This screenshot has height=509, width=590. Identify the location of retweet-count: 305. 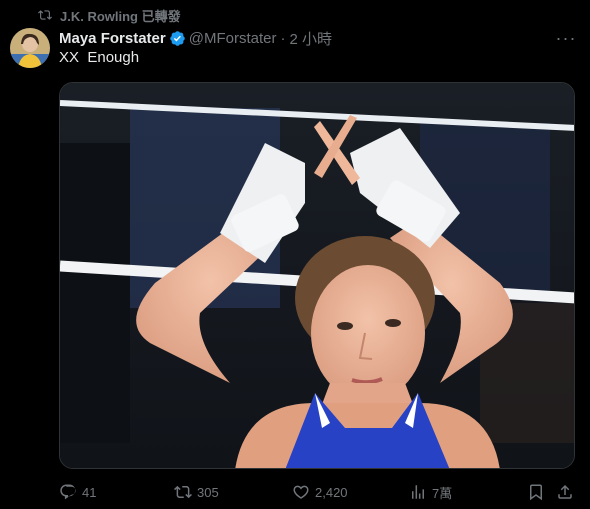
(208, 492).